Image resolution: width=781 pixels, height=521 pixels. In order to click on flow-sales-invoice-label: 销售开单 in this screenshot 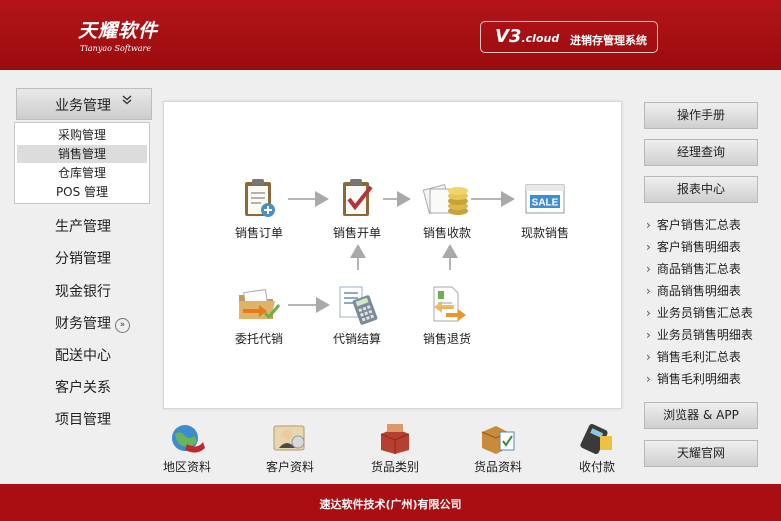, I will do `click(356, 233)`.